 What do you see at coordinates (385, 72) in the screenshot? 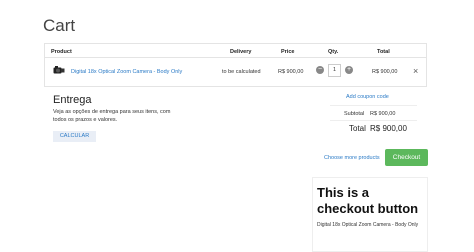
I see `line-total-value: R$ 900,00` at bounding box center [385, 72].